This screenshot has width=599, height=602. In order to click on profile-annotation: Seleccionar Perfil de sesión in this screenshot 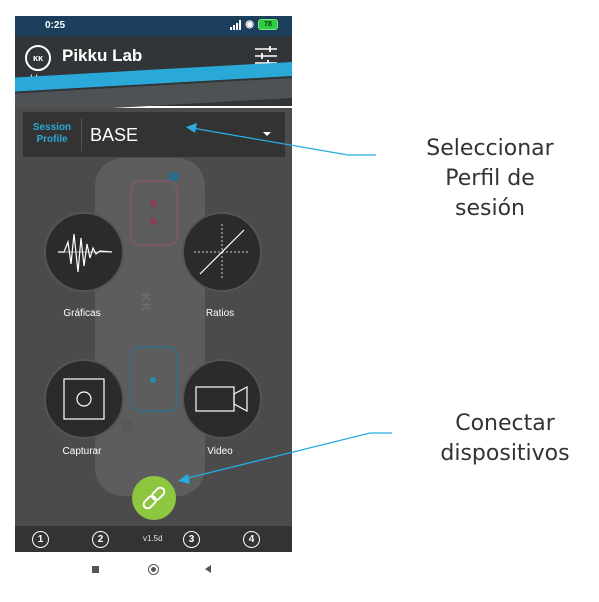, I will do `click(490, 178)`.